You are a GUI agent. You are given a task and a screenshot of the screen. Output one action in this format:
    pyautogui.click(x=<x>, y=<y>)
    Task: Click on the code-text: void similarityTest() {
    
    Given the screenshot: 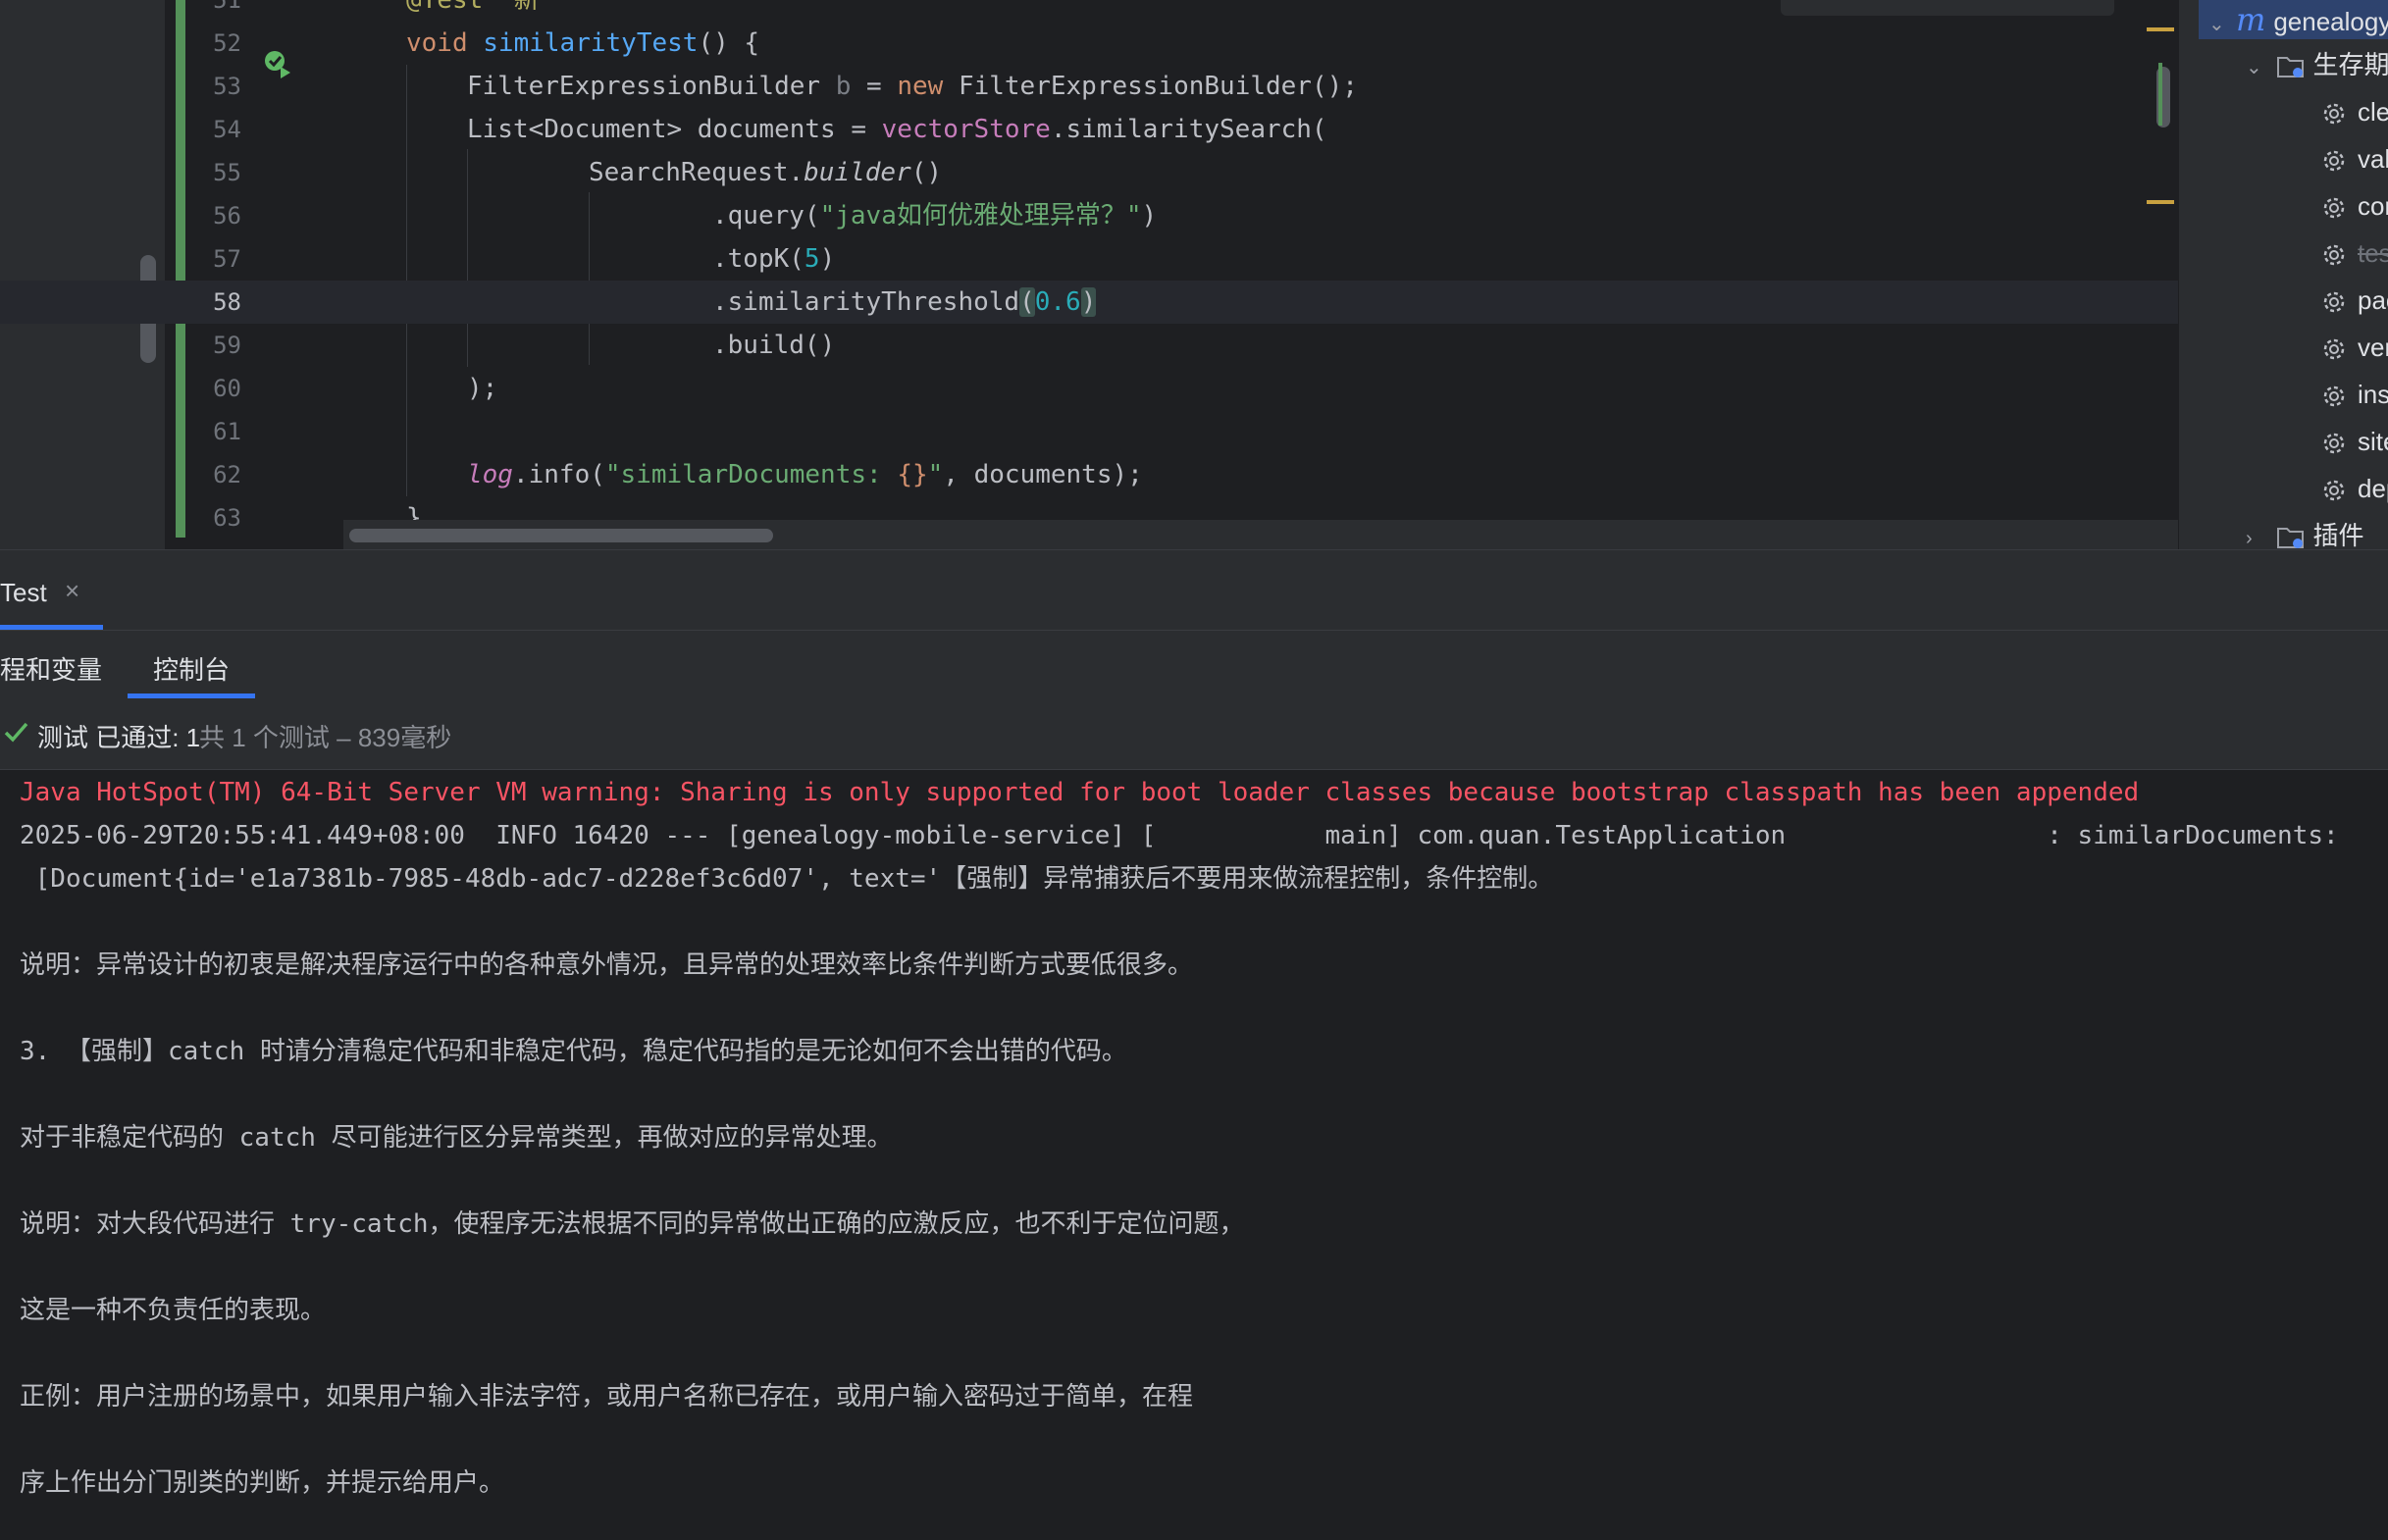 What is the action you would take?
    pyautogui.click(x=583, y=43)
    